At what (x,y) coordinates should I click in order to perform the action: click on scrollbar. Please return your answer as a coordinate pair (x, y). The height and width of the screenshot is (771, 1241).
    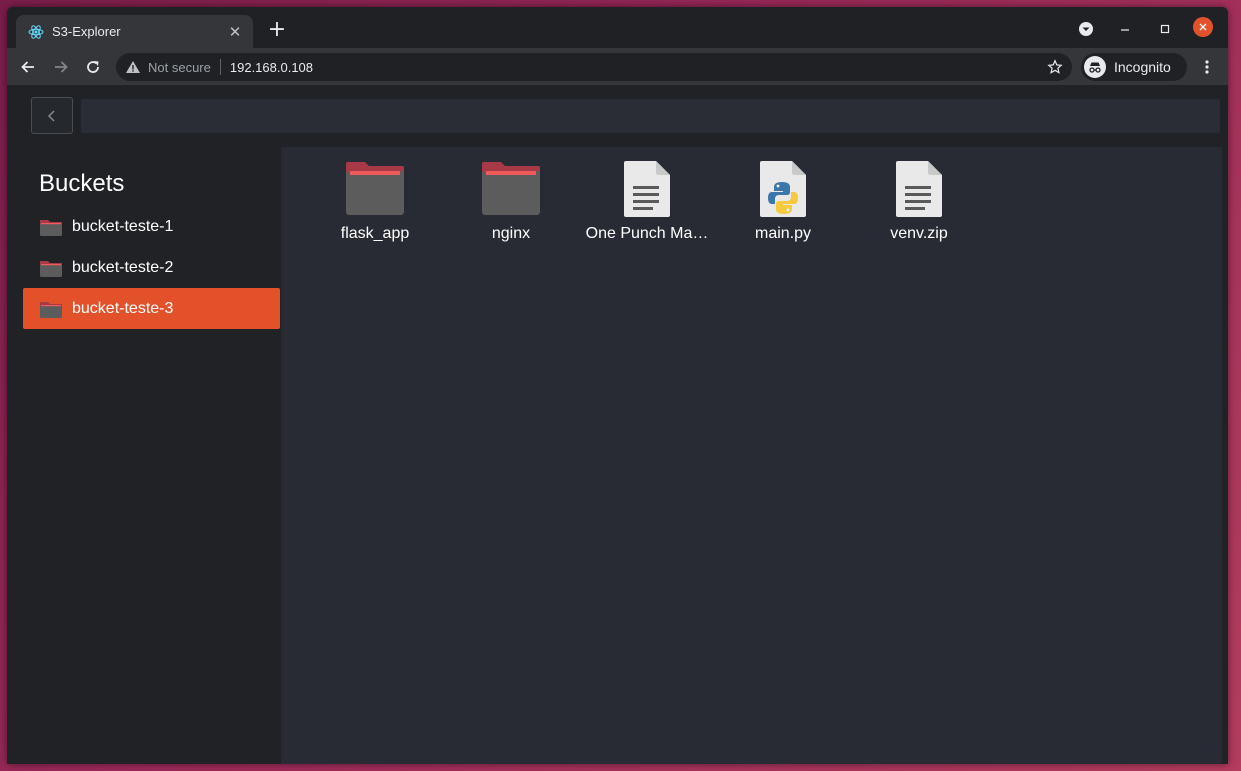
    Looking at the image, I should click on (1225, 455).